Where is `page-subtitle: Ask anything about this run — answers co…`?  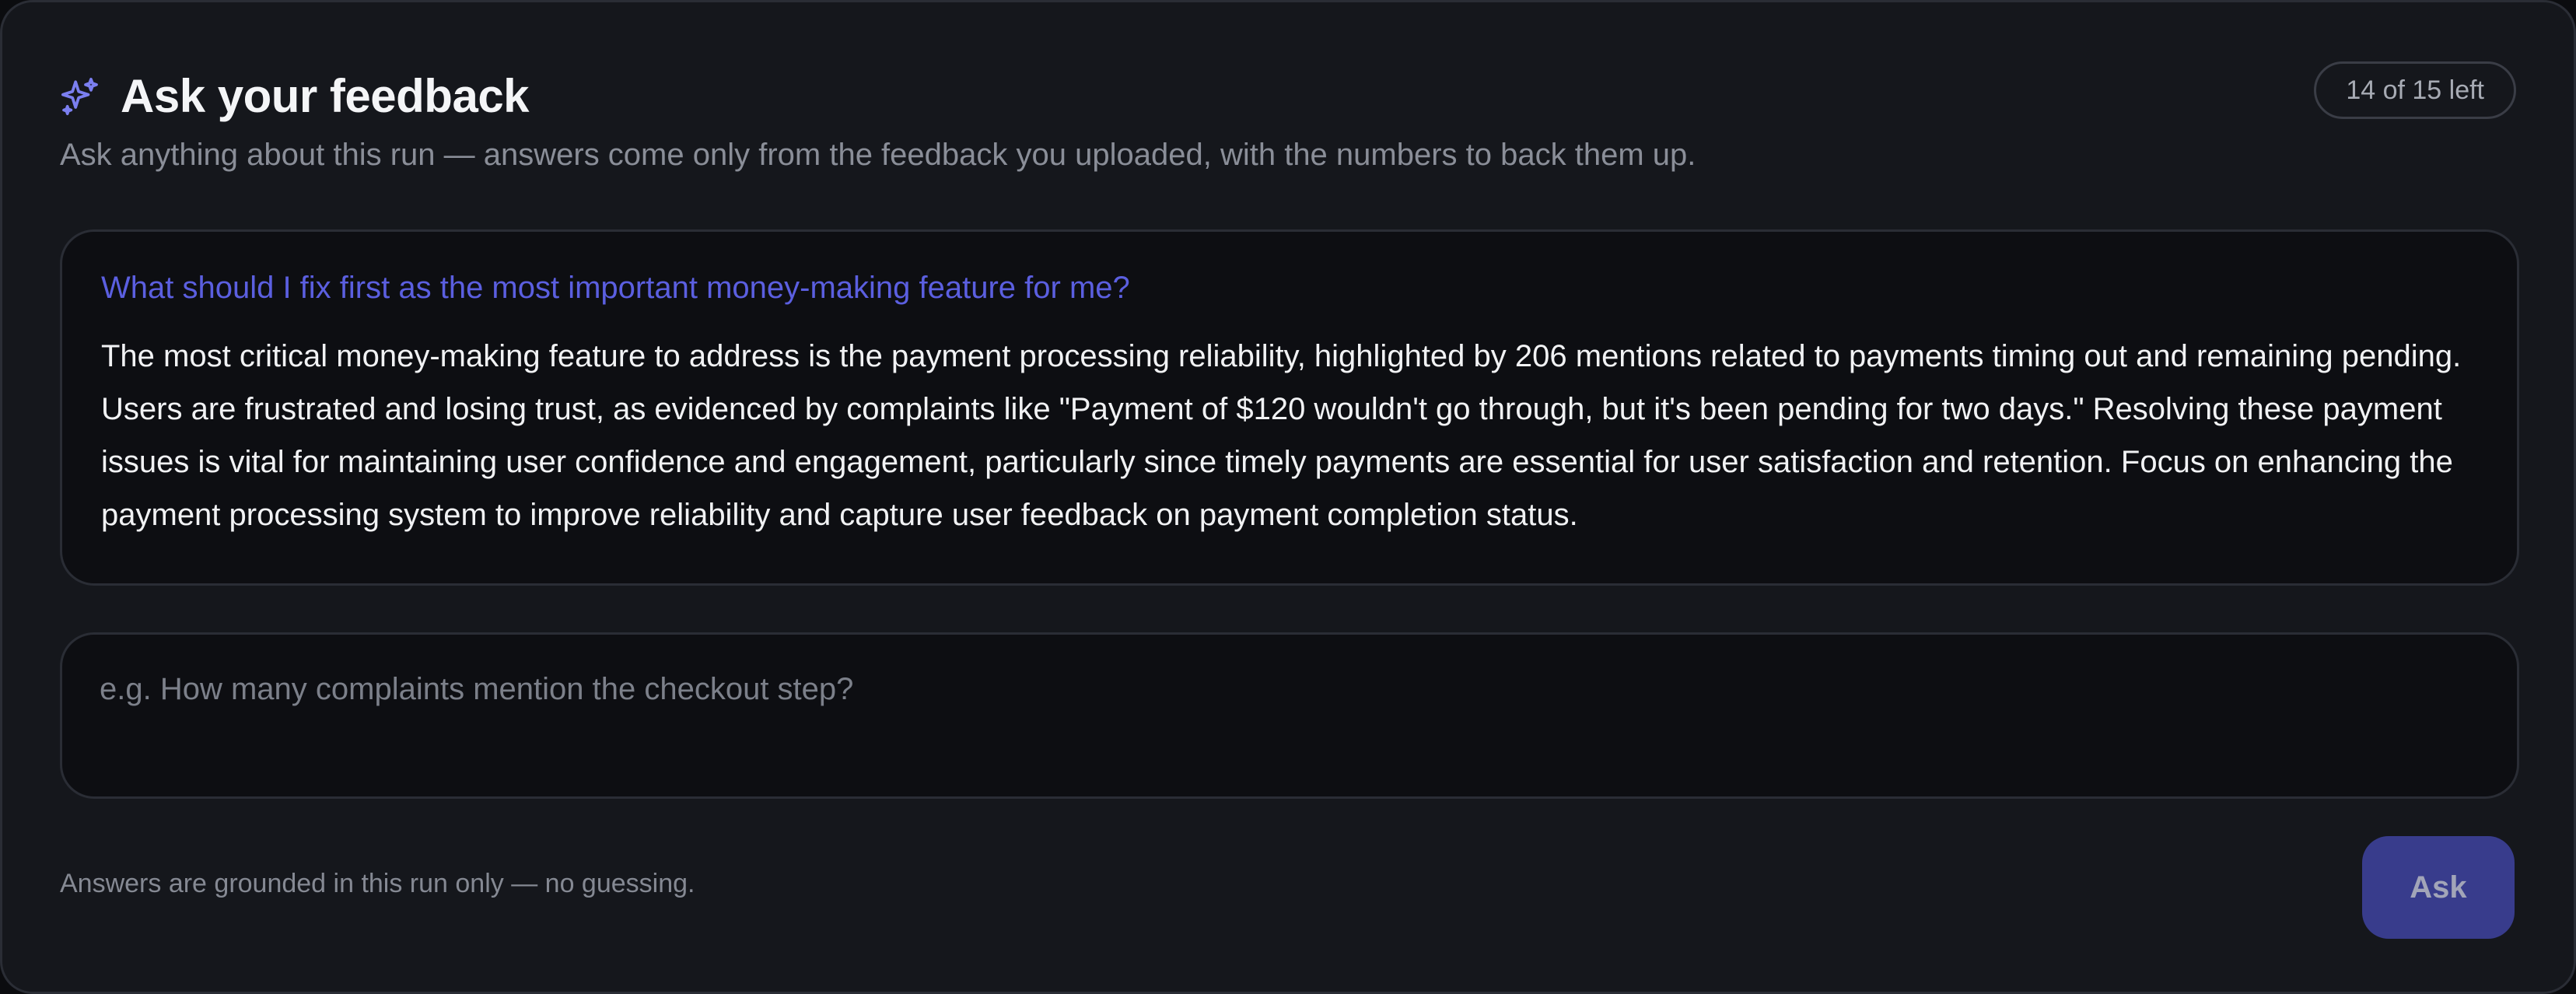
page-subtitle: Ask anything about this run — answers co… is located at coordinates (878, 155).